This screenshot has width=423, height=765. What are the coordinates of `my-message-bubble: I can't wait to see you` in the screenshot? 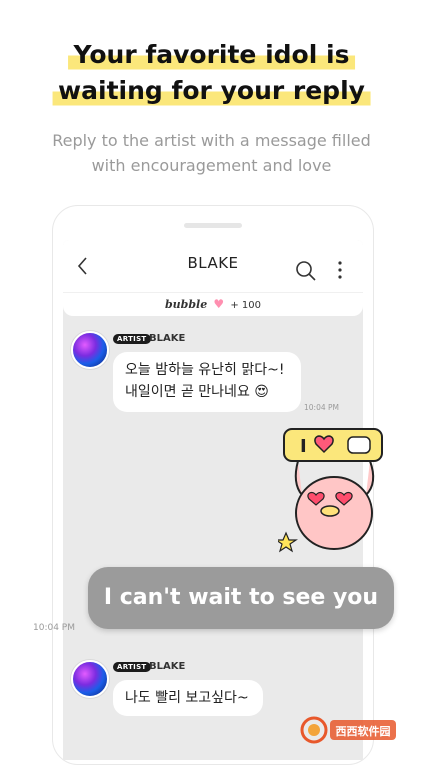 It's located at (241, 598).